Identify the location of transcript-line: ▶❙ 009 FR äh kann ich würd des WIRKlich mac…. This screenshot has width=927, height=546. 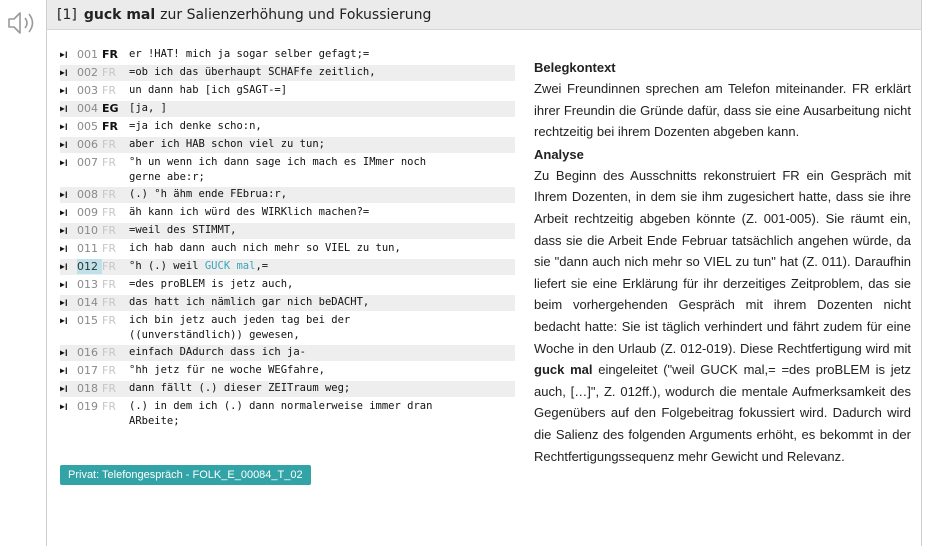
(287, 213).